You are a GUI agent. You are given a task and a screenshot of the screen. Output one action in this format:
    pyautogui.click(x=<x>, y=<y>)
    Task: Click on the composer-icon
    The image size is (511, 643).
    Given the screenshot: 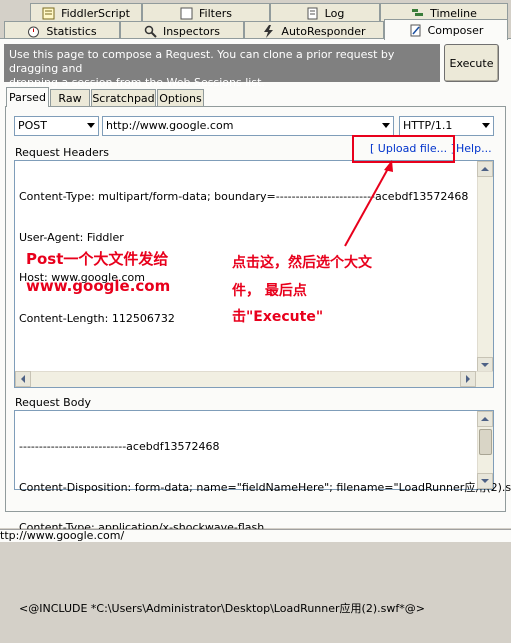 What is the action you would take?
    pyautogui.click(x=415, y=30)
    